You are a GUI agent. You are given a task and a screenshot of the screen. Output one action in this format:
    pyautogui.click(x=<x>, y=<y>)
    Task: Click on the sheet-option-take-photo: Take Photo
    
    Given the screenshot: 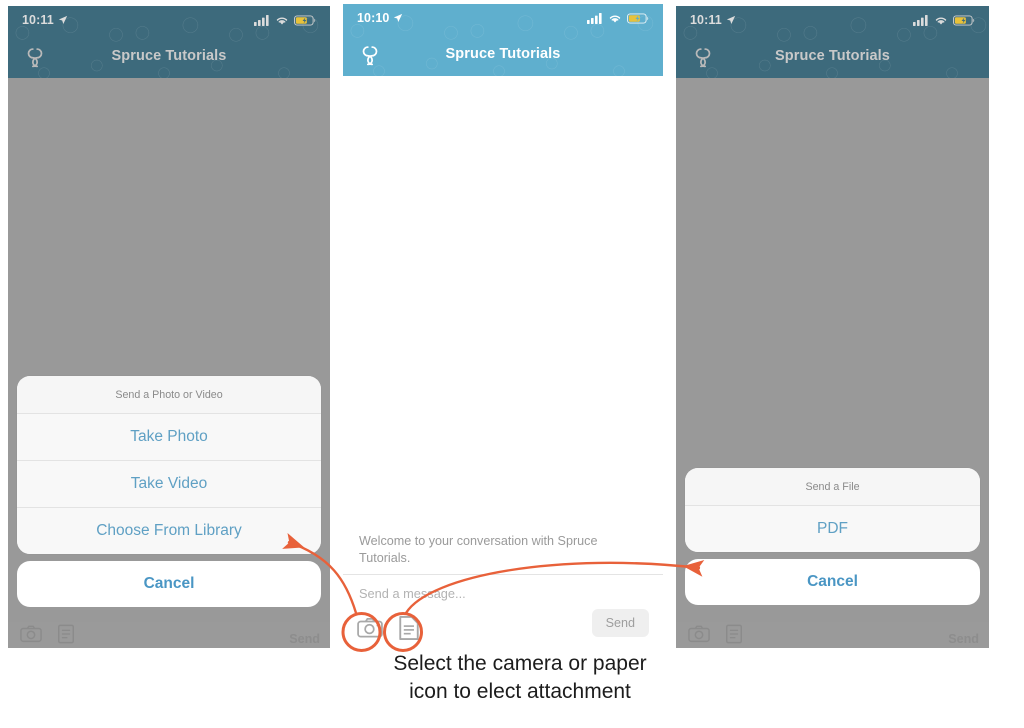 What is the action you would take?
    pyautogui.click(x=169, y=436)
    